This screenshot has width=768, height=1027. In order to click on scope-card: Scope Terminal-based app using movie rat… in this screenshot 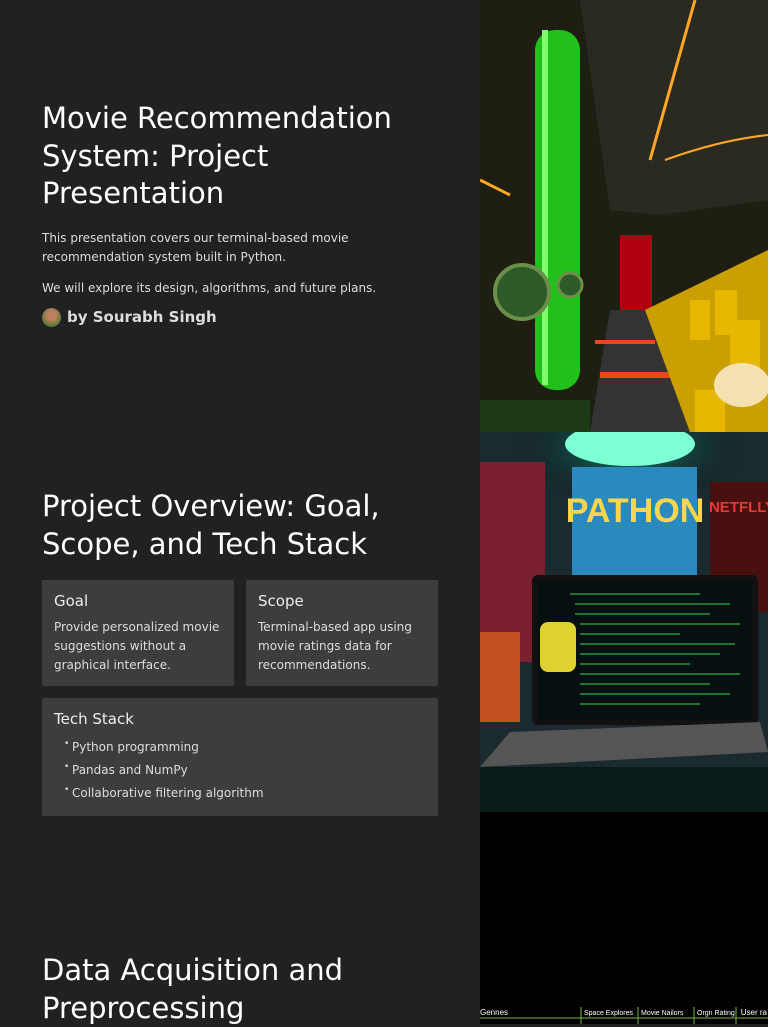, I will do `click(342, 633)`.